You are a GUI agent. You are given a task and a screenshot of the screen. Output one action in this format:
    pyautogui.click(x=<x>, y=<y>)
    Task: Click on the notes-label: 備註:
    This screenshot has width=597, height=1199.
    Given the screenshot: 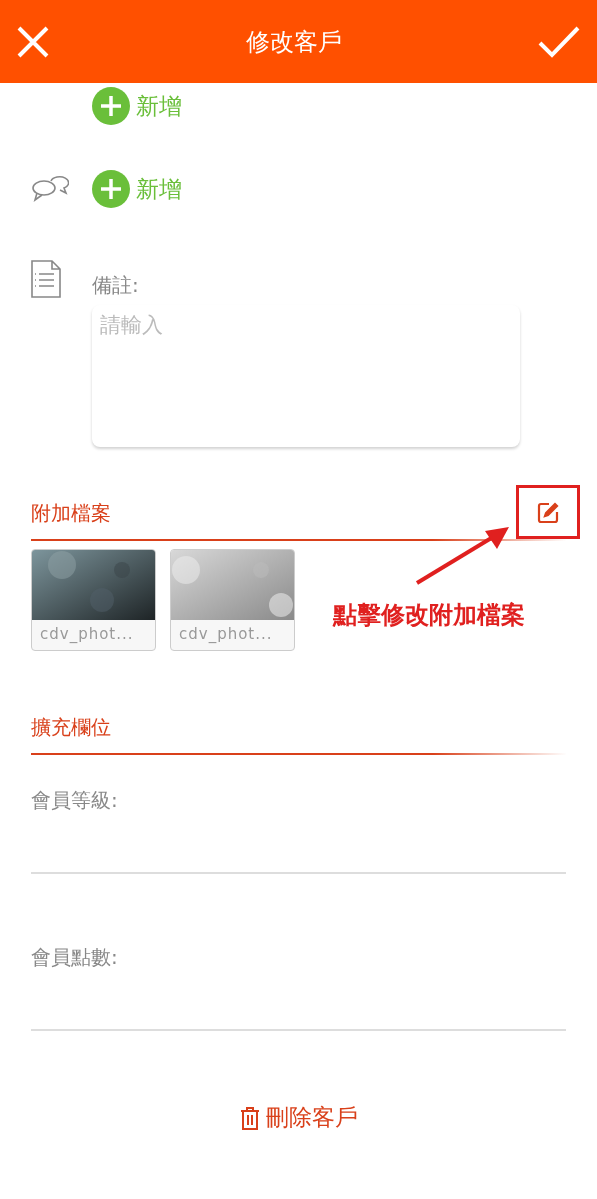 What is the action you would take?
    pyautogui.click(x=116, y=285)
    